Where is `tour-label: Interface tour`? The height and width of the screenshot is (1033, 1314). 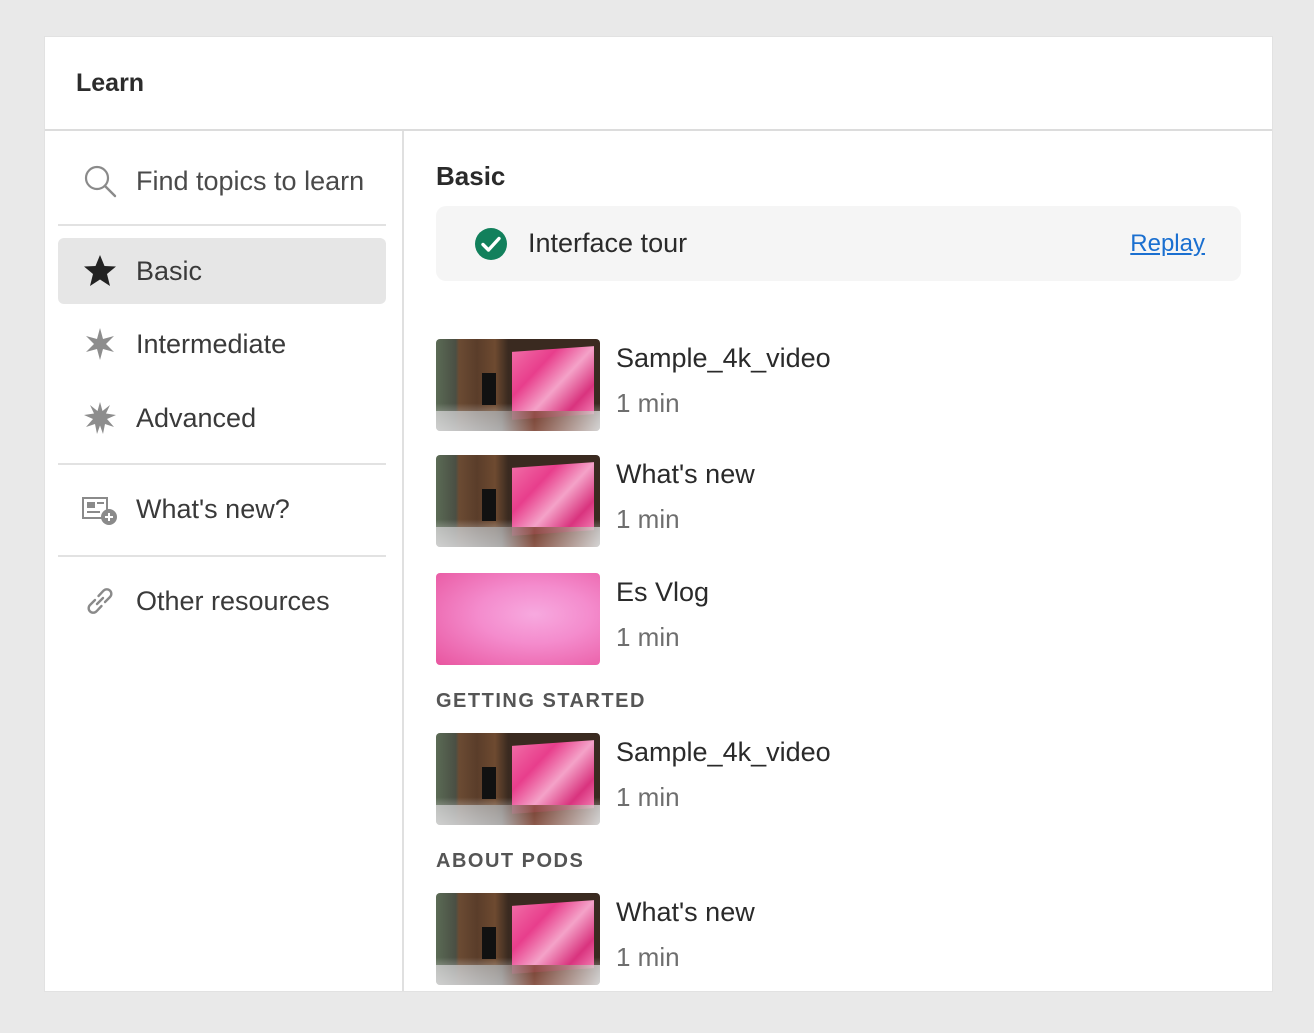 tour-label: Interface tour is located at coordinates (829, 243).